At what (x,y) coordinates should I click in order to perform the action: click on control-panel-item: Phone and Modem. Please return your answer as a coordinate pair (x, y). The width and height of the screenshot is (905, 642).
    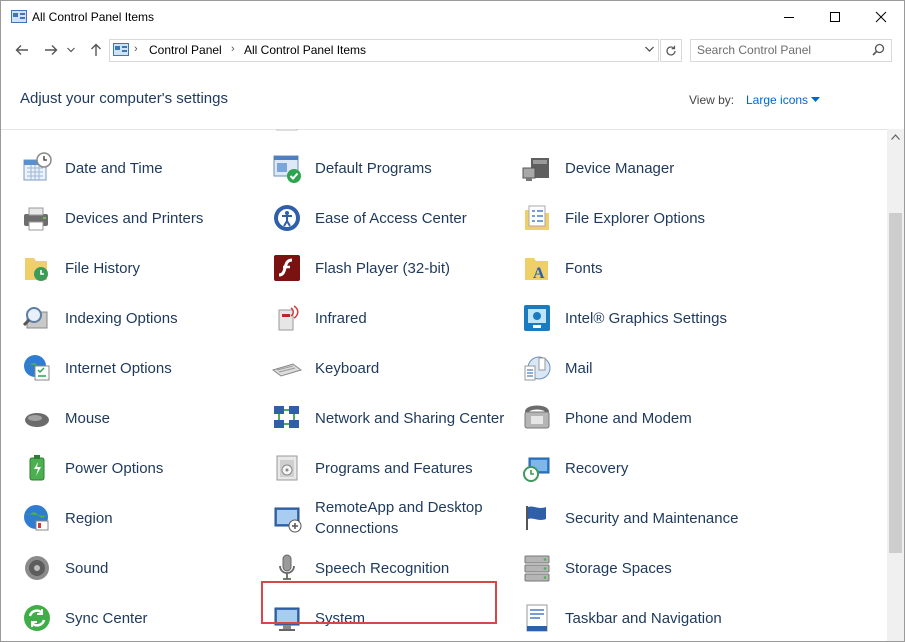
    Looking at the image, I should click on (641, 418).